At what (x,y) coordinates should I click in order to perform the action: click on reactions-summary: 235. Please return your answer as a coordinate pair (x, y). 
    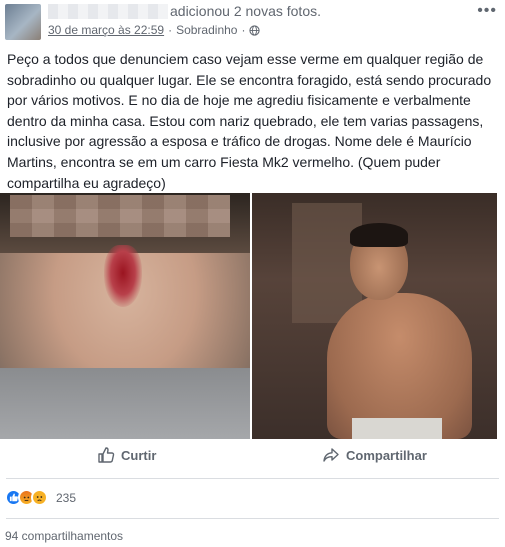
    Looking at the image, I should click on (40, 497).